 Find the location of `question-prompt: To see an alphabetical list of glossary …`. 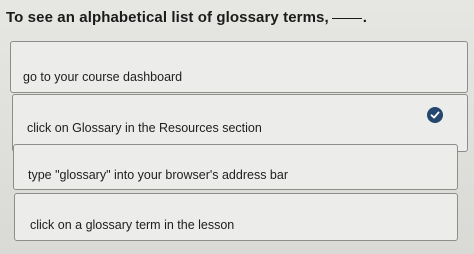

question-prompt: To see an alphabetical list of glossary … is located at coordinates (186, 17).